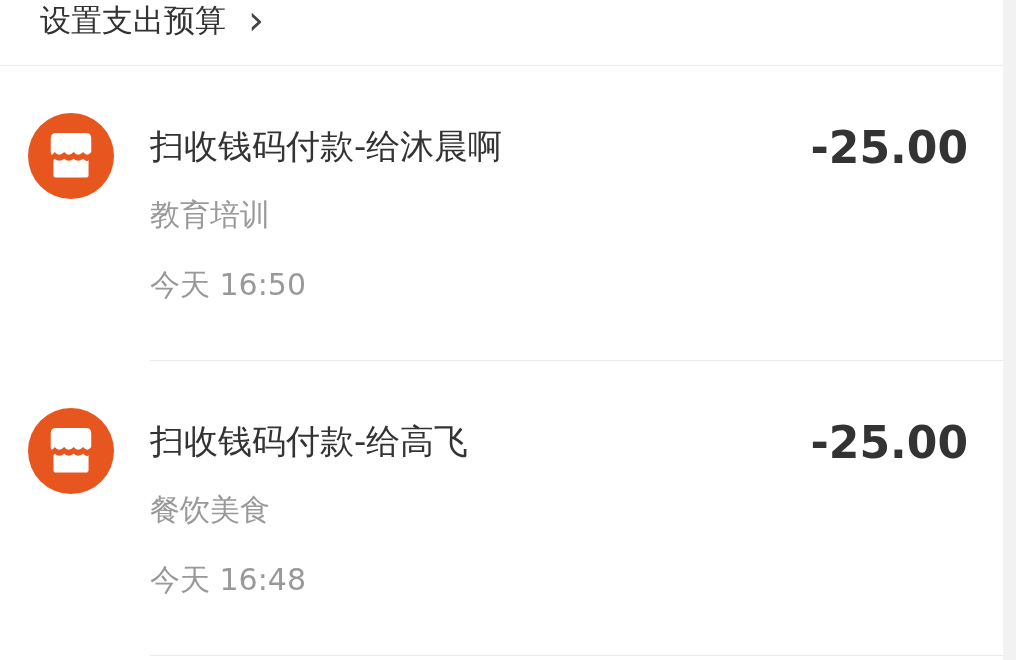 Image resolution: width=1016 pixels, height=660 pixels. What do you see at coordinates (210, 215) in the screenshot?
I see `transaction-category: 教育培训` at bounding box center [210, 215].